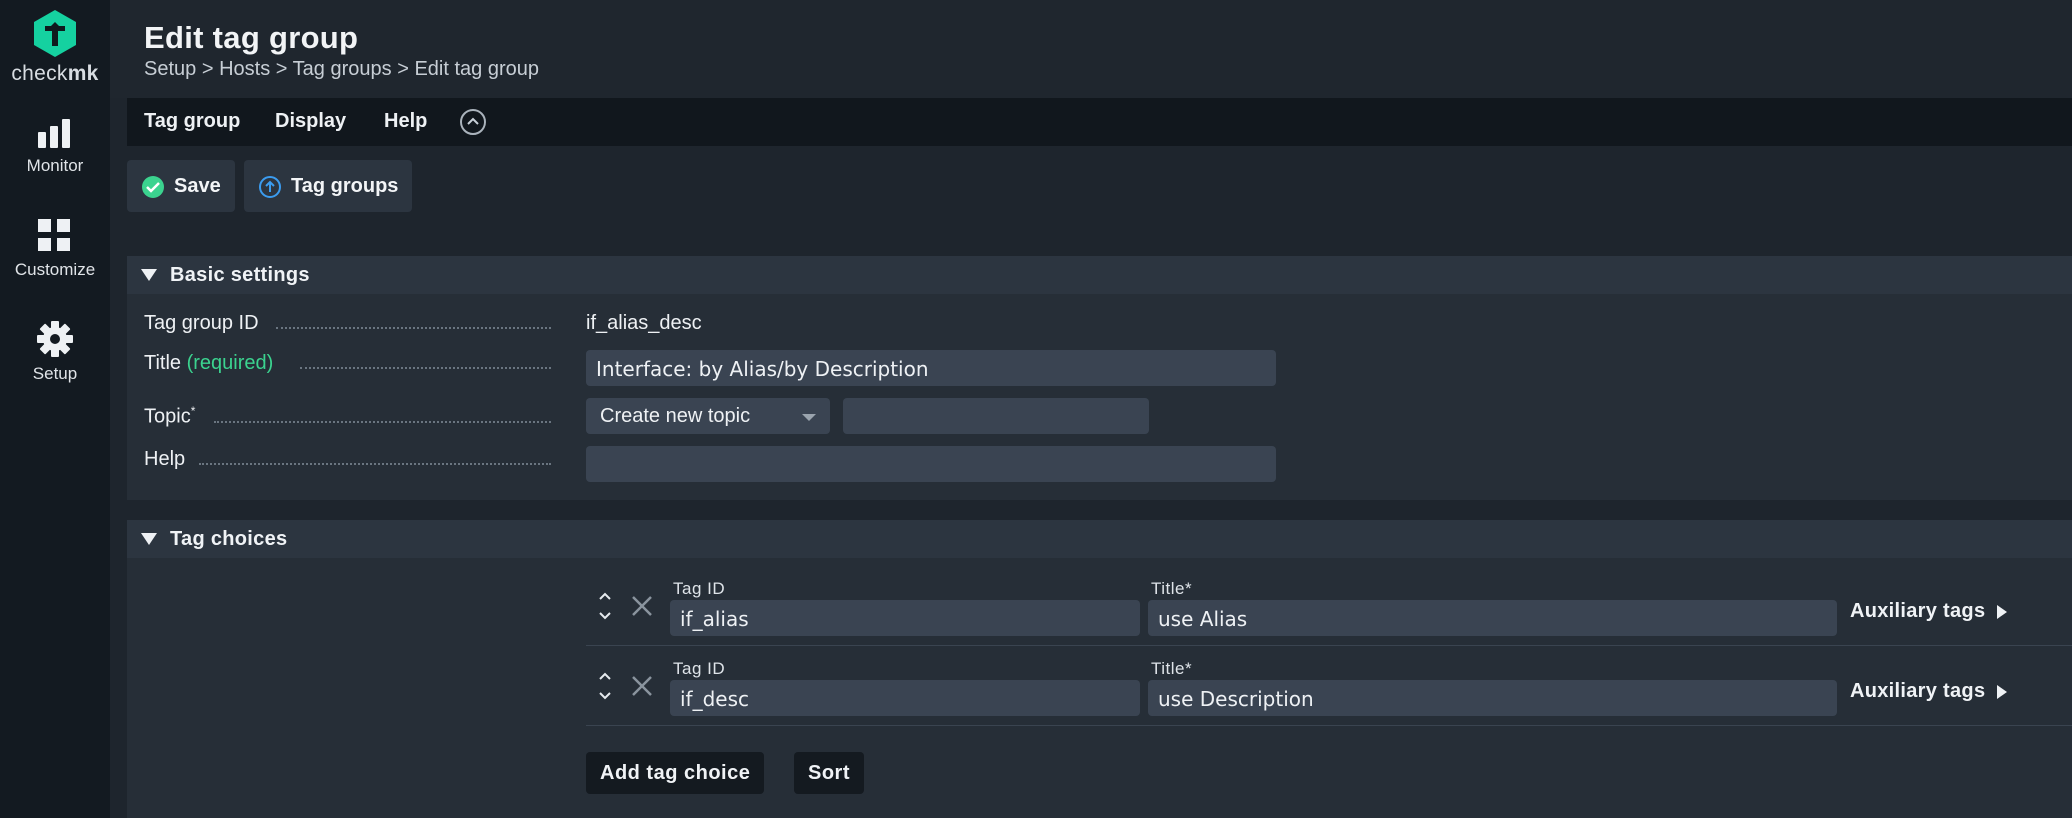 Image resolution: width=2072 pixels, height=818 pixels. What do you see at coordinates (192, 121) in the screenshot?
I see `menu-tag-group: Tag group` at bounding box center [192, 121].